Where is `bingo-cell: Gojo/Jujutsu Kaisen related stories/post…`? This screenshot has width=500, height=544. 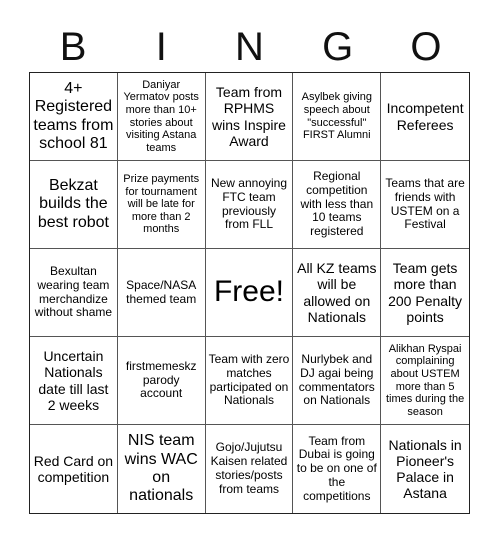
bingo-cell: Gojo/Jujutsu Kaisen related stories/post… is located at coordinates (250, 469).